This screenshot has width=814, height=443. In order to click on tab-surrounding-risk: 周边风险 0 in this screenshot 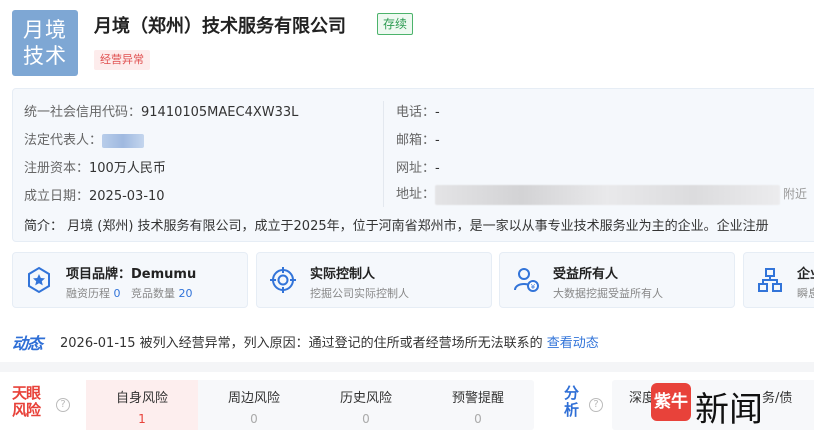, I will do `click(254, 405)`.